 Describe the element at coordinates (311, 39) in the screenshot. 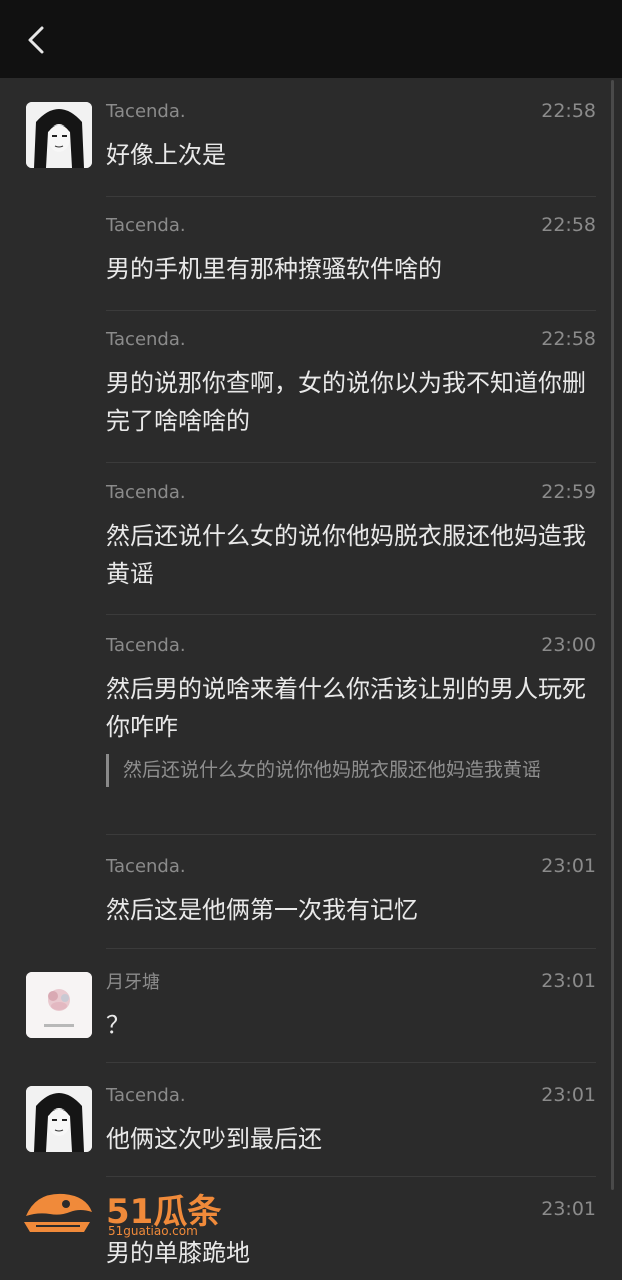

I see `top-bar` at that location.